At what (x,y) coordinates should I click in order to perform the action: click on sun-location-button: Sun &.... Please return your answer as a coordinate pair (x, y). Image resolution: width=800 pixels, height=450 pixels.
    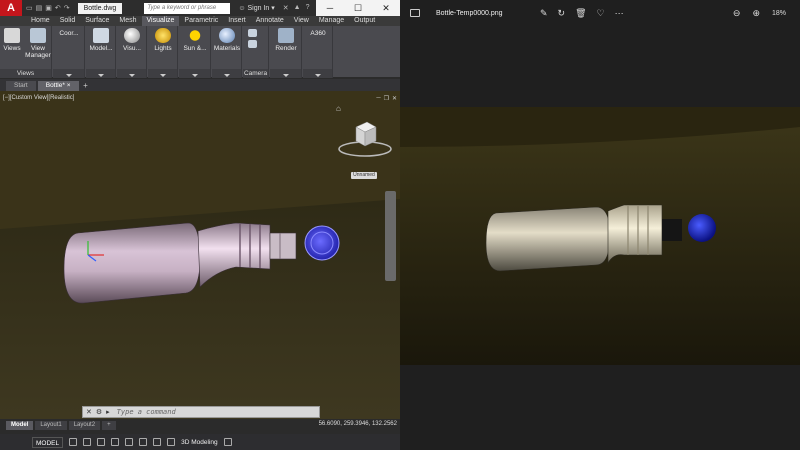
    Looking at the image, I should click on (195, 40).